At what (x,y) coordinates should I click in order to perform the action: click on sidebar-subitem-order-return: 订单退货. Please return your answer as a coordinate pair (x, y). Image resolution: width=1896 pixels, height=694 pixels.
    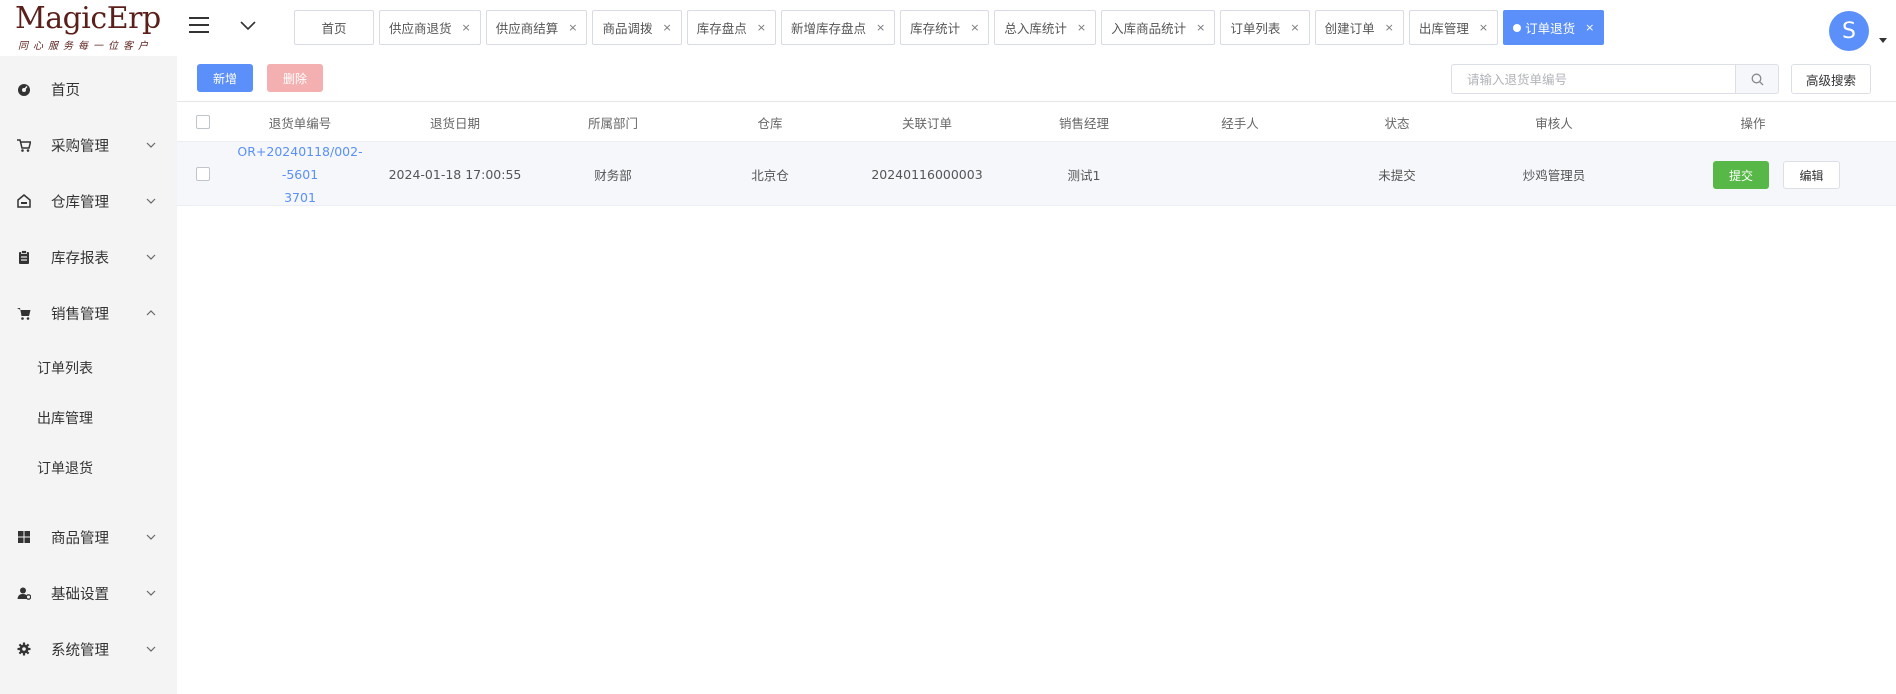
    Looking at the image, I should click on (88, 468).